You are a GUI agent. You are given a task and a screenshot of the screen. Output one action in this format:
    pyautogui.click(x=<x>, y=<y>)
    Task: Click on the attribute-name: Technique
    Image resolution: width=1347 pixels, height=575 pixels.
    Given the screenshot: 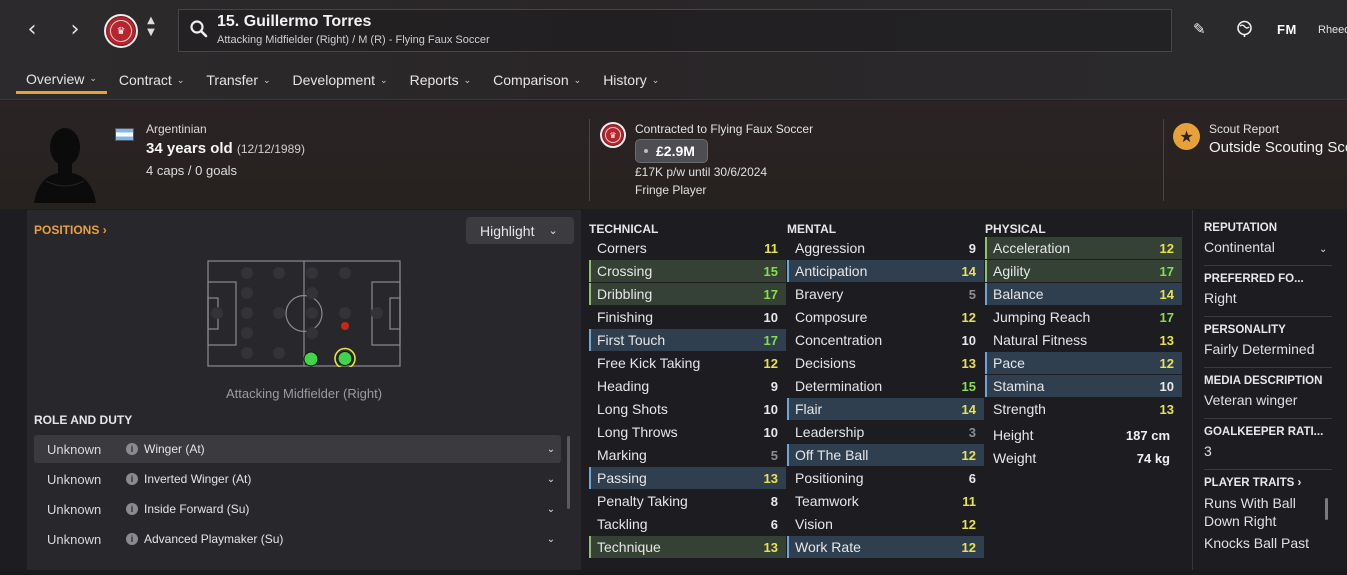 What is the action you would take?
    pyautogui.click(x=629, y=547)
    